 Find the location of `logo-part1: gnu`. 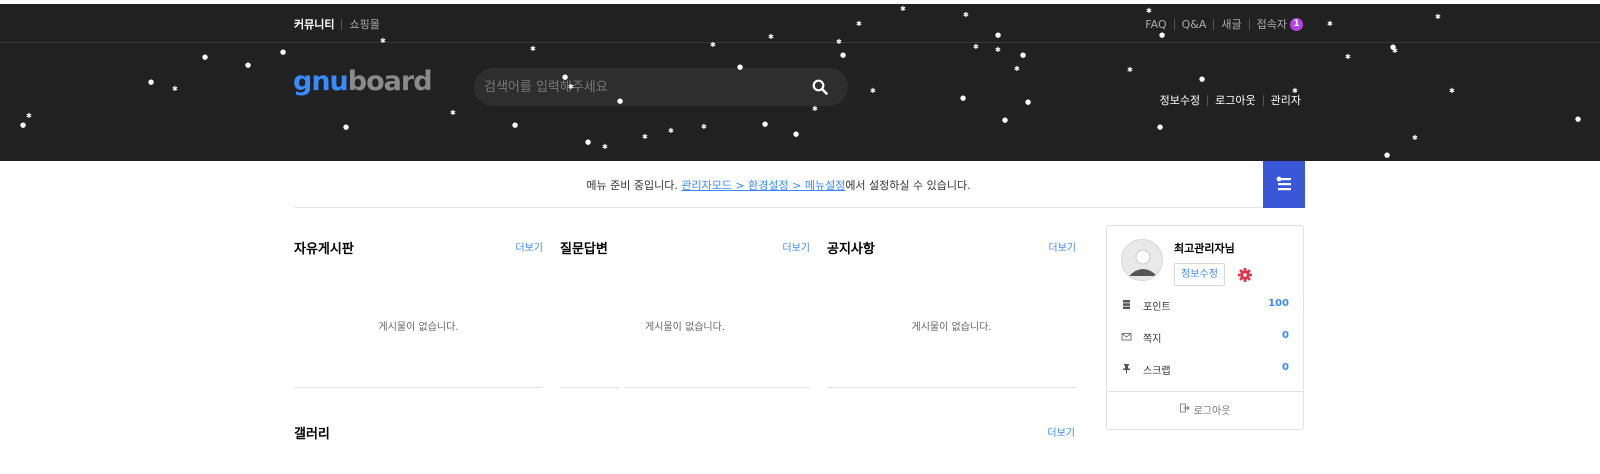

logo-part1: gnu is located at coordinates (321, 81).